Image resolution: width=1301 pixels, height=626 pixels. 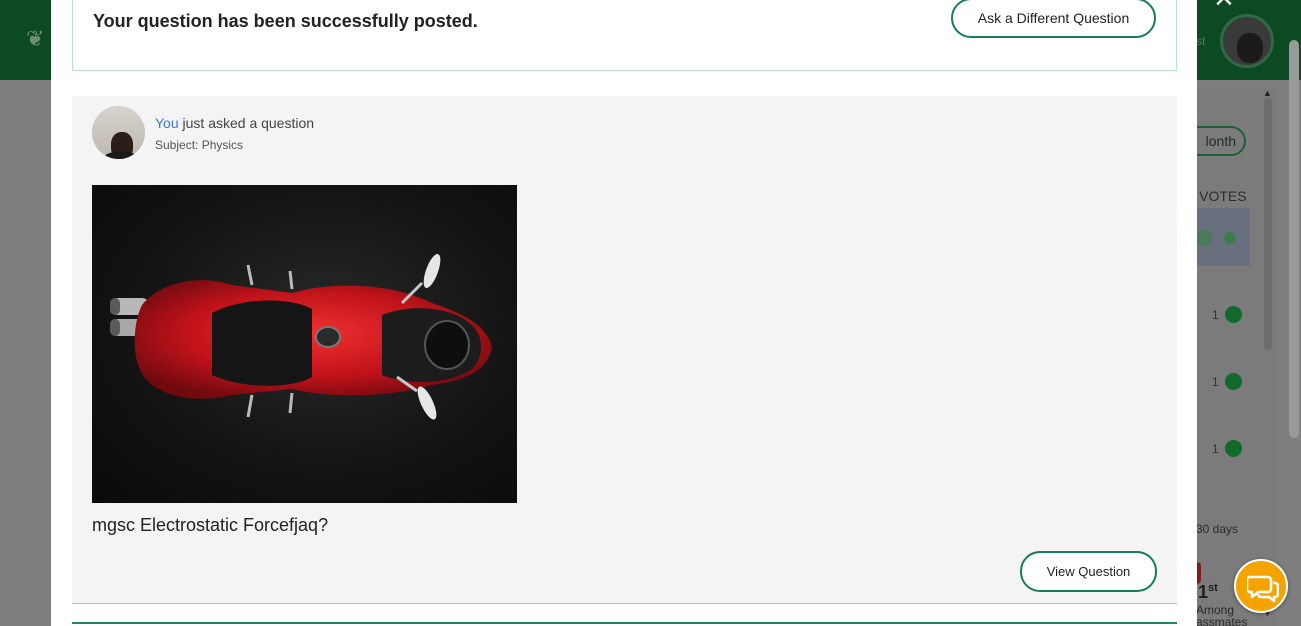 I want to click on chat-button, so click(x=1261, y=586).